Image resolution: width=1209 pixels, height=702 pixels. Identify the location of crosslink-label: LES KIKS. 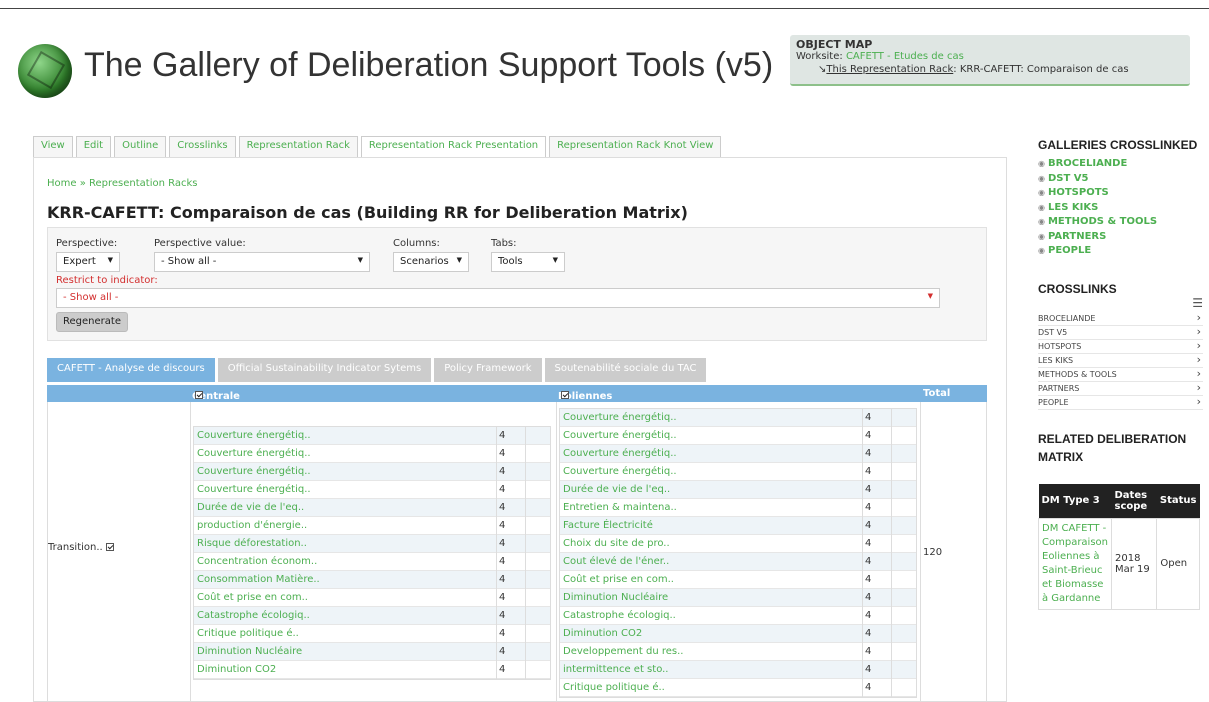
(1056, 360).